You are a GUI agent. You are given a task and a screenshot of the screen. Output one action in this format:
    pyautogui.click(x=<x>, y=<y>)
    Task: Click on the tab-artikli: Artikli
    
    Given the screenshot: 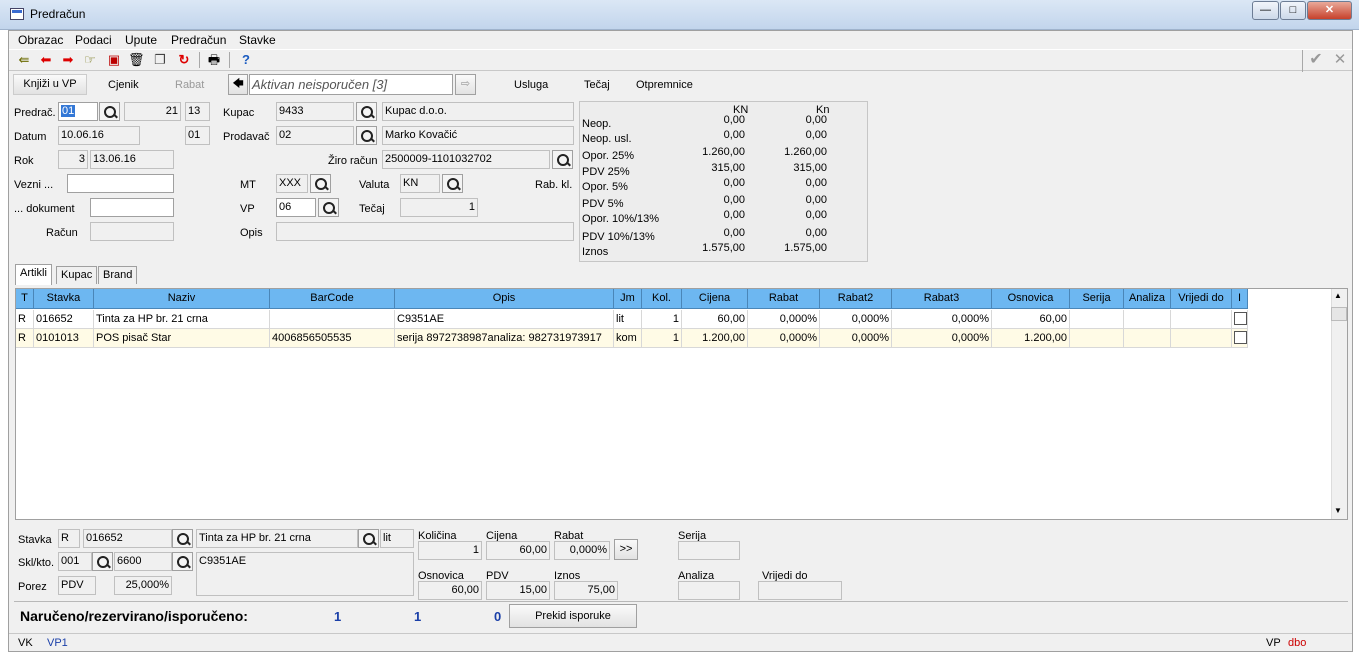 What is the action you would take?
    pyautogui.click(x=33, y=274)
    